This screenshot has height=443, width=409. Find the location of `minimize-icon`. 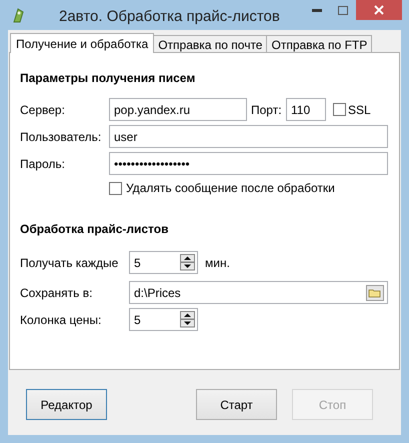

minimize-icon is located at coordinates (317, 10).